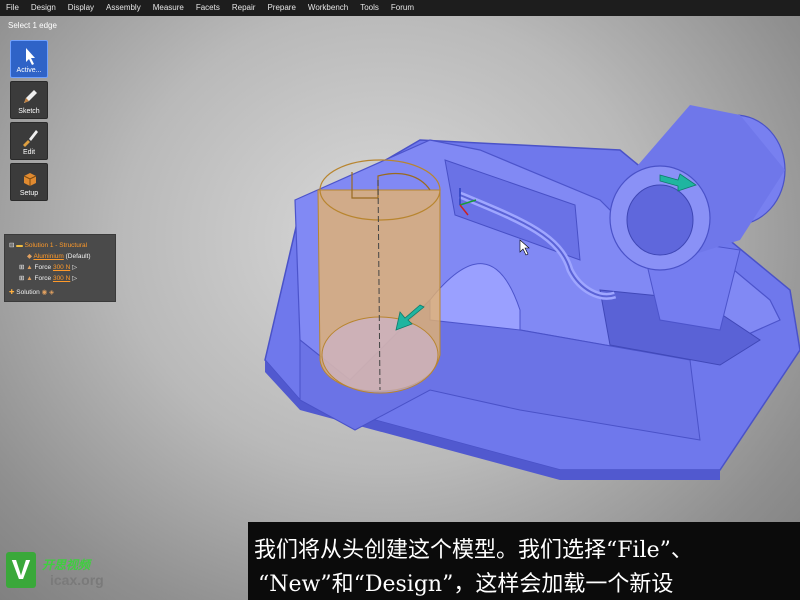  I want to click on tool-edit-button: Edit, so click(29, 141).